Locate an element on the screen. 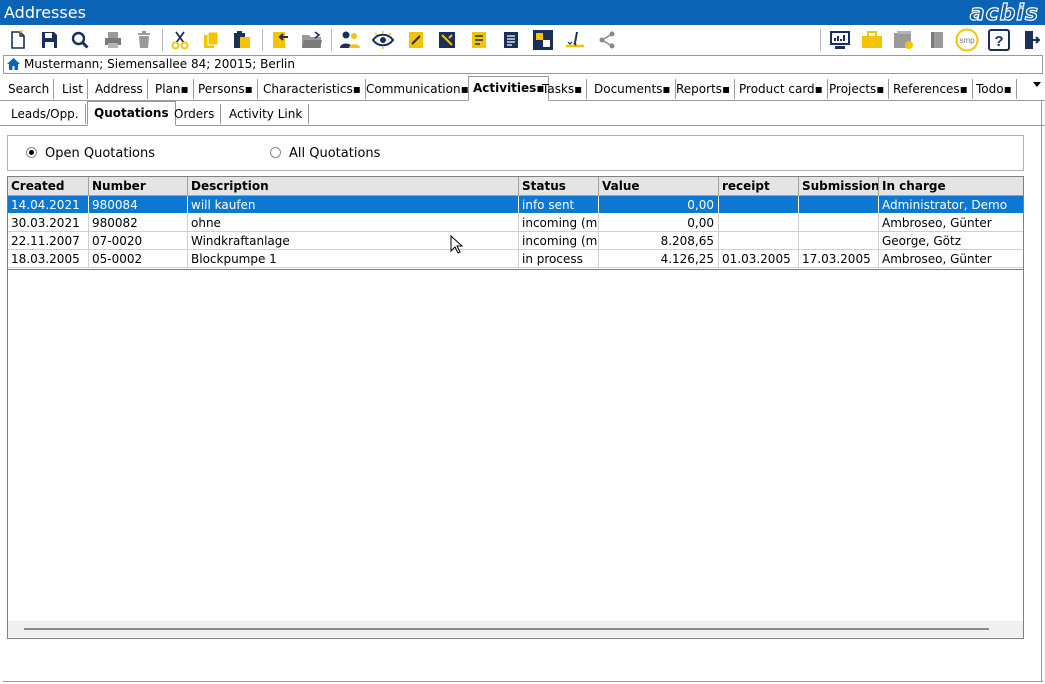 The image size is (1045, 684). smp-icon: smp is located at coordinates (967, 40).